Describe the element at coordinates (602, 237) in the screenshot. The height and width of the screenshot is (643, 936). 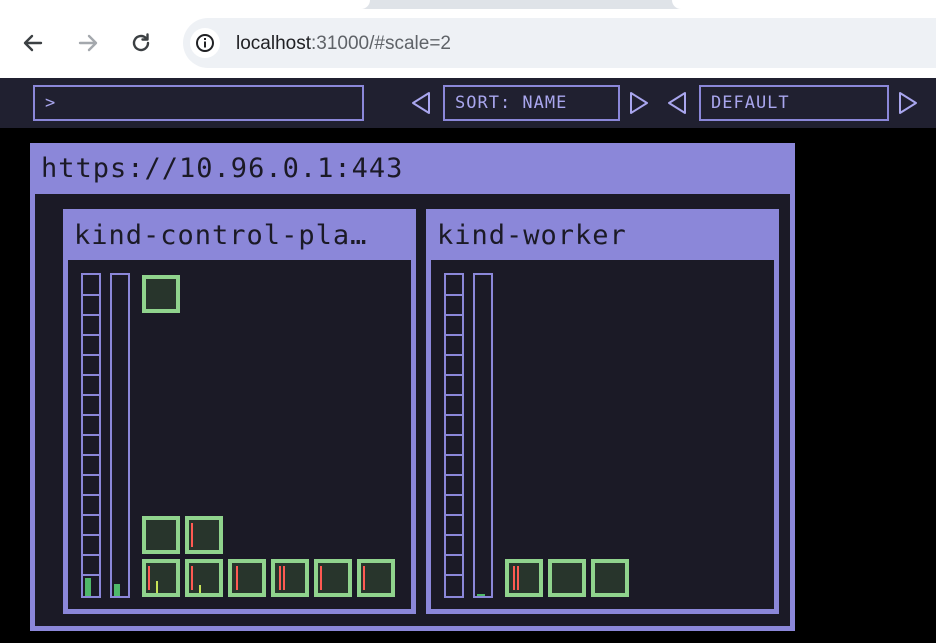
I see `node-title: kind-worker` at that location.